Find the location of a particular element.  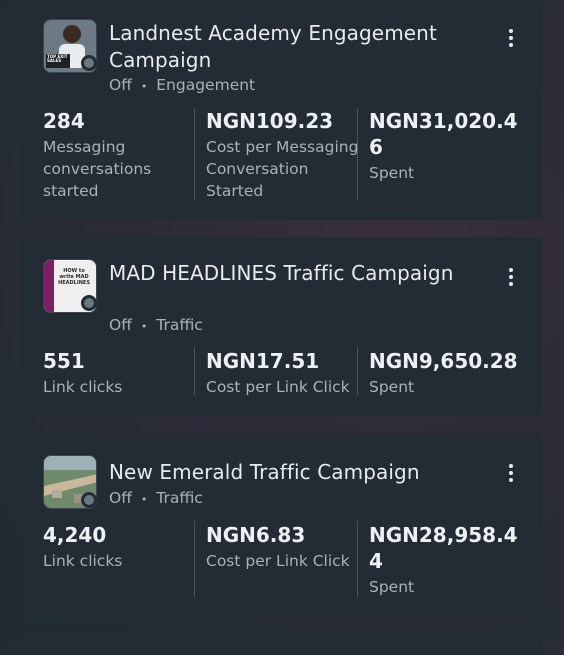

campaign-objective: Engagement is located at coordinates (206, 85).